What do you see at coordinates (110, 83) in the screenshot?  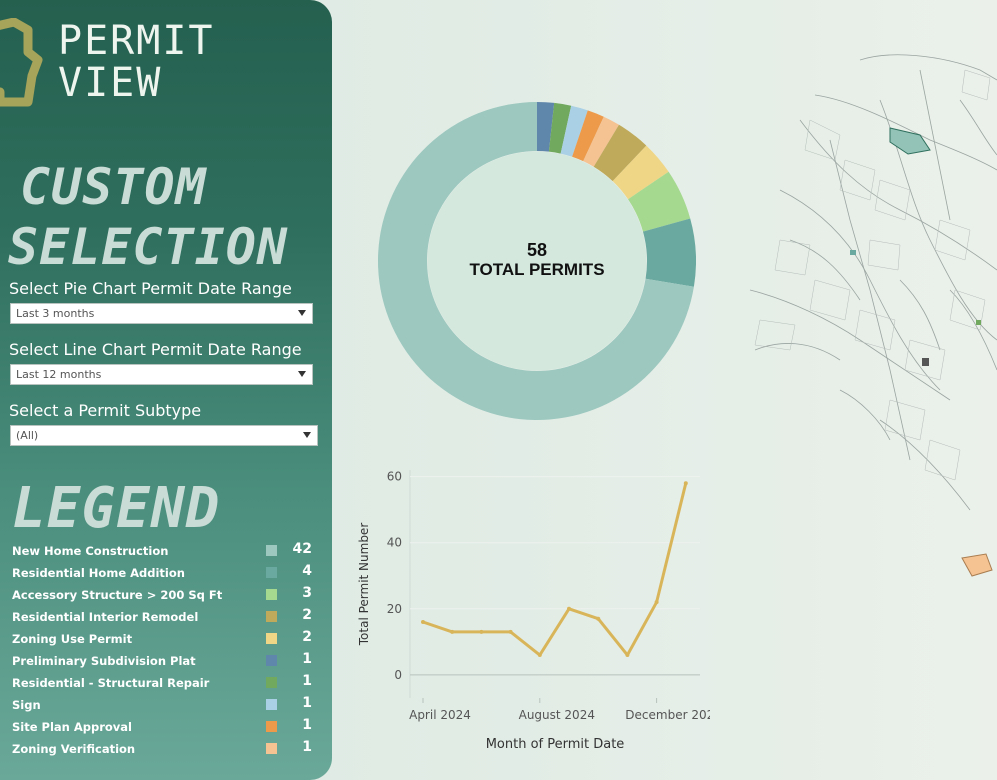 I see `brand-line-2: VIEW` at bounding box center [110, 83].